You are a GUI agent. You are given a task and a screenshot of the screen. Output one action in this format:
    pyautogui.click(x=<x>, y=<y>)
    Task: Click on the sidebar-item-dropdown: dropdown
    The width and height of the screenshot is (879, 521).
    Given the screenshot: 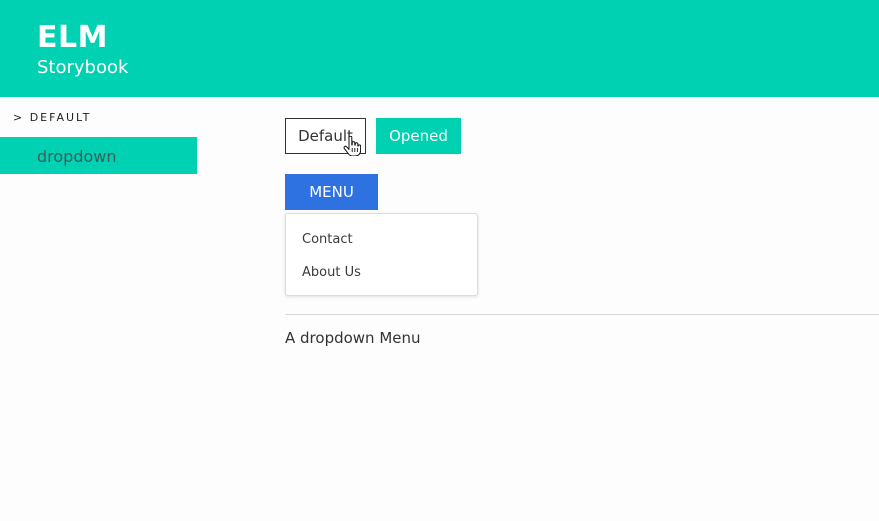 What is the action you would take?
    pyautogui.click(x=98, y=155)
    